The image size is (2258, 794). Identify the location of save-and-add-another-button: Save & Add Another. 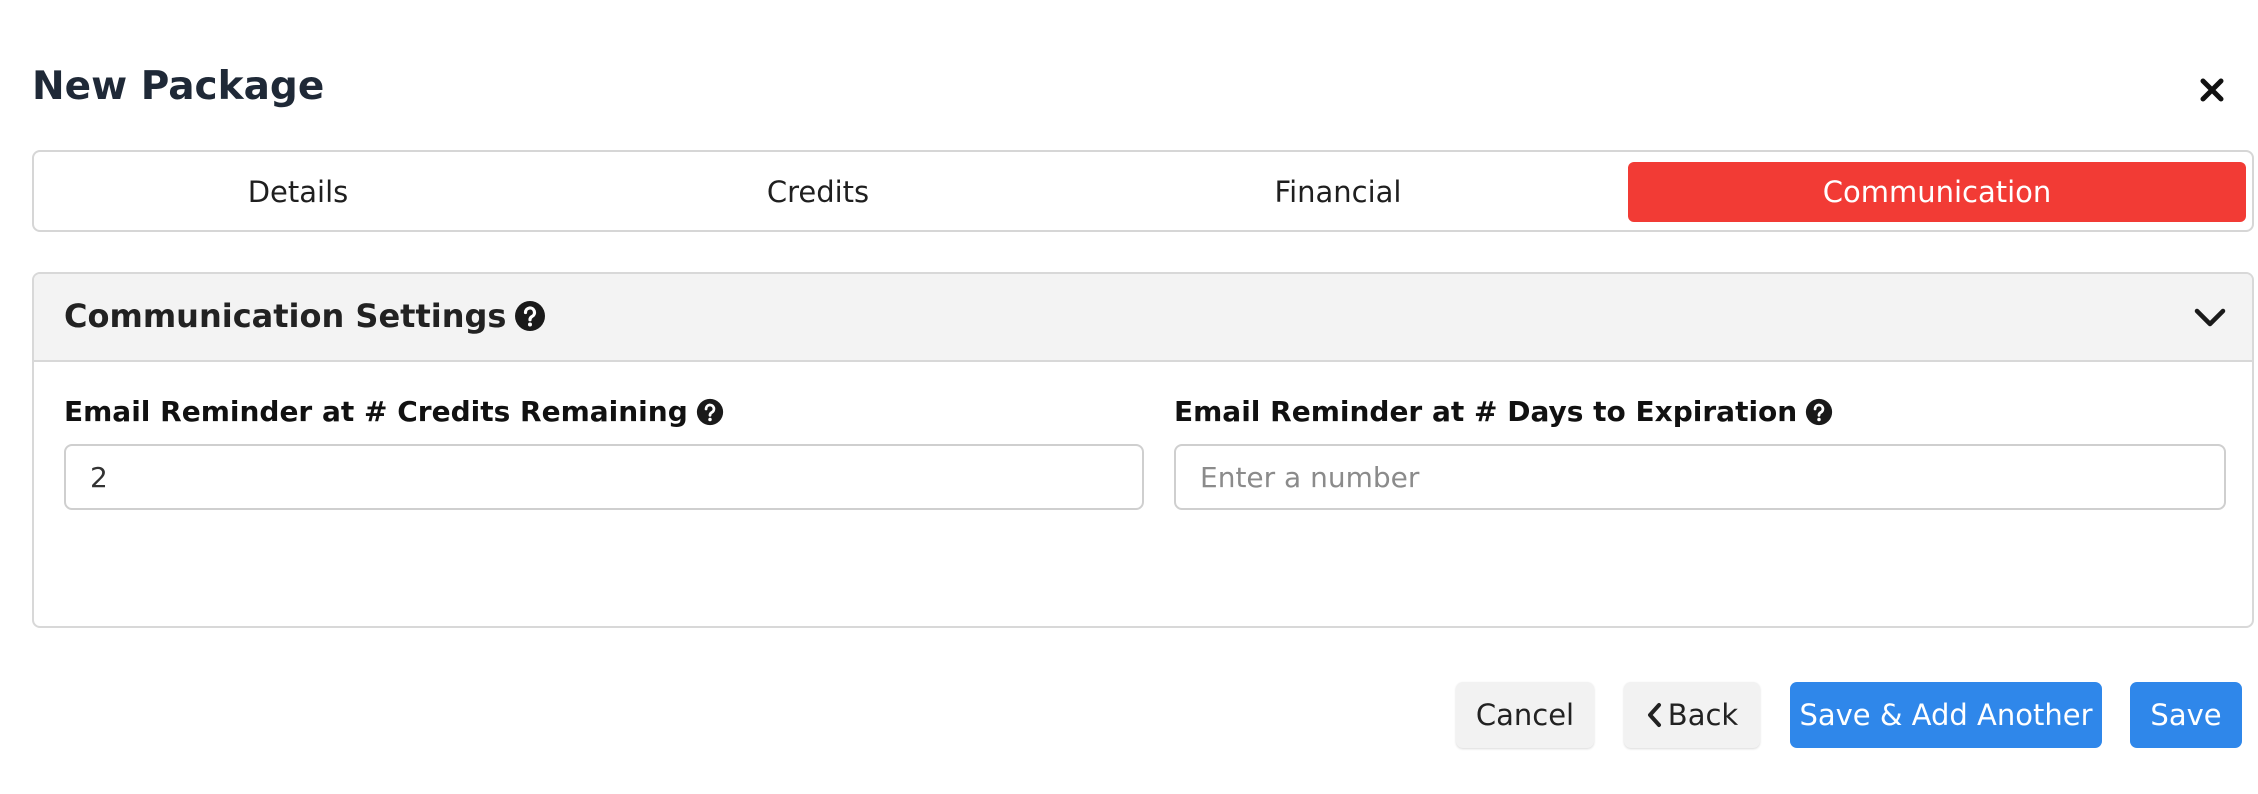
(1946, 715).